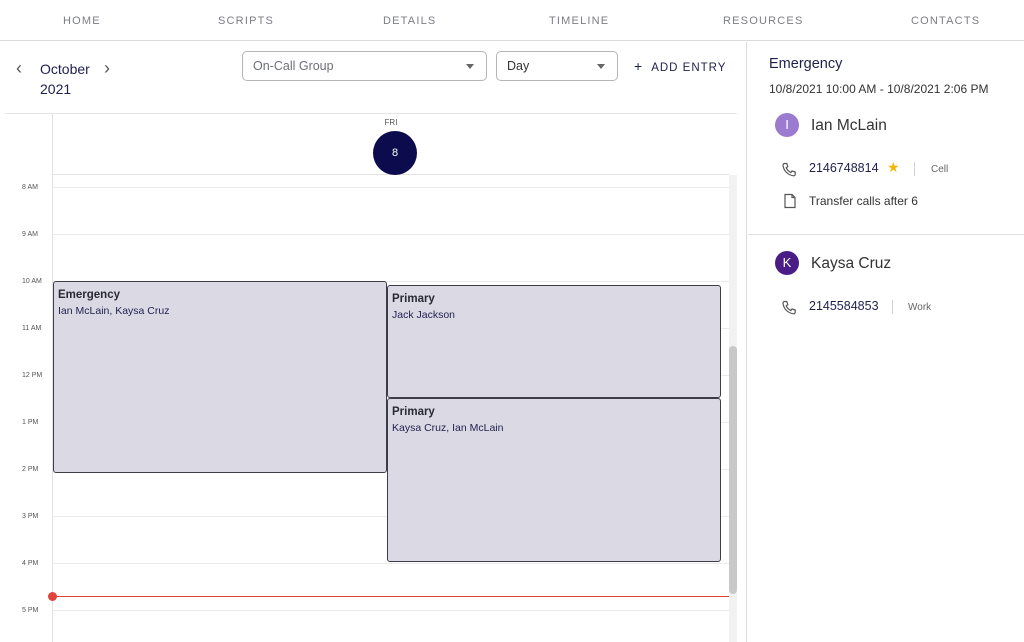 The width and height of the screenshot is (1024, 642). I want to click on hour-label: 5 PM, so click(30, 610).